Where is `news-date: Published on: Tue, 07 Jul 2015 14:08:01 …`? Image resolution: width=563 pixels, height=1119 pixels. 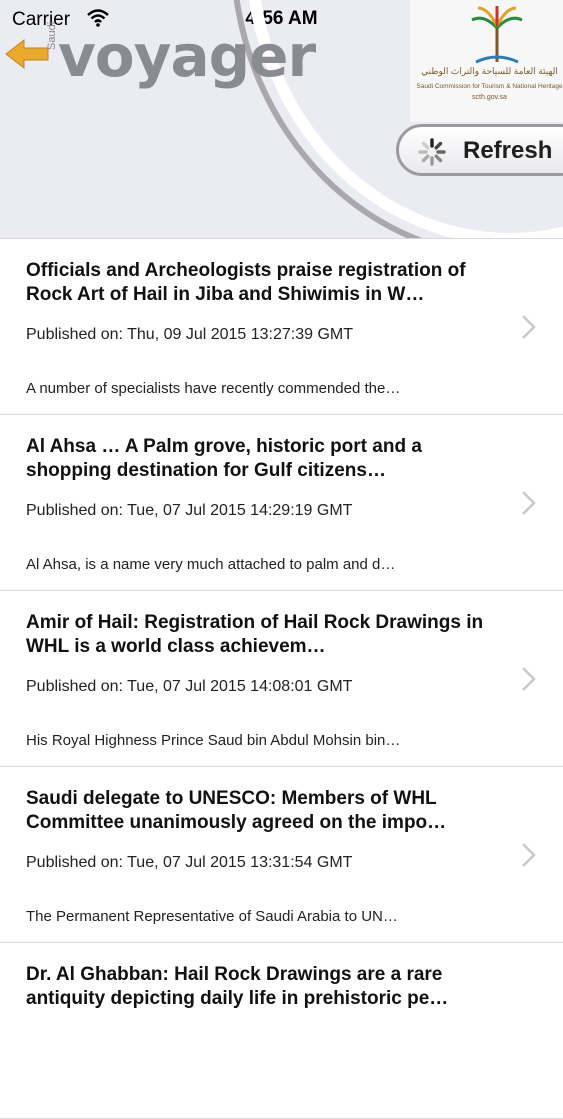
news-date: Published on: Tue, 07 Jul 2015 14:08:01 … is located at coordinates (189, 686).